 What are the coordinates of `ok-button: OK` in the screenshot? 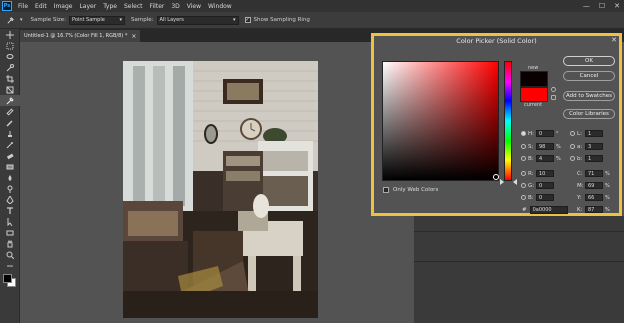 It's located at (589, 61).